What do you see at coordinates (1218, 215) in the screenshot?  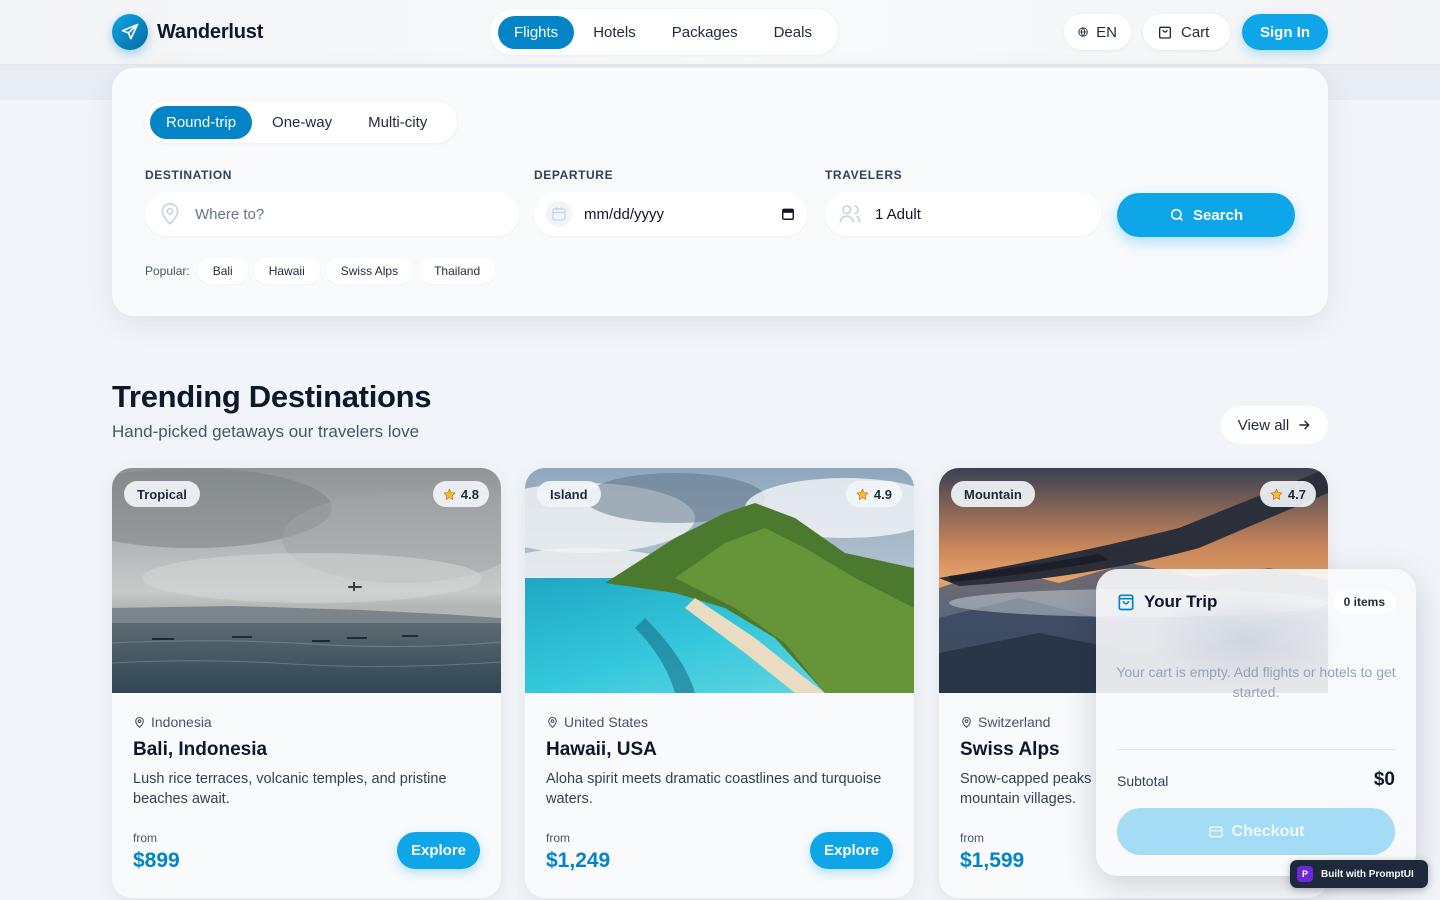 I see `search-button-label: Search` at bounding box center [1218, 215].